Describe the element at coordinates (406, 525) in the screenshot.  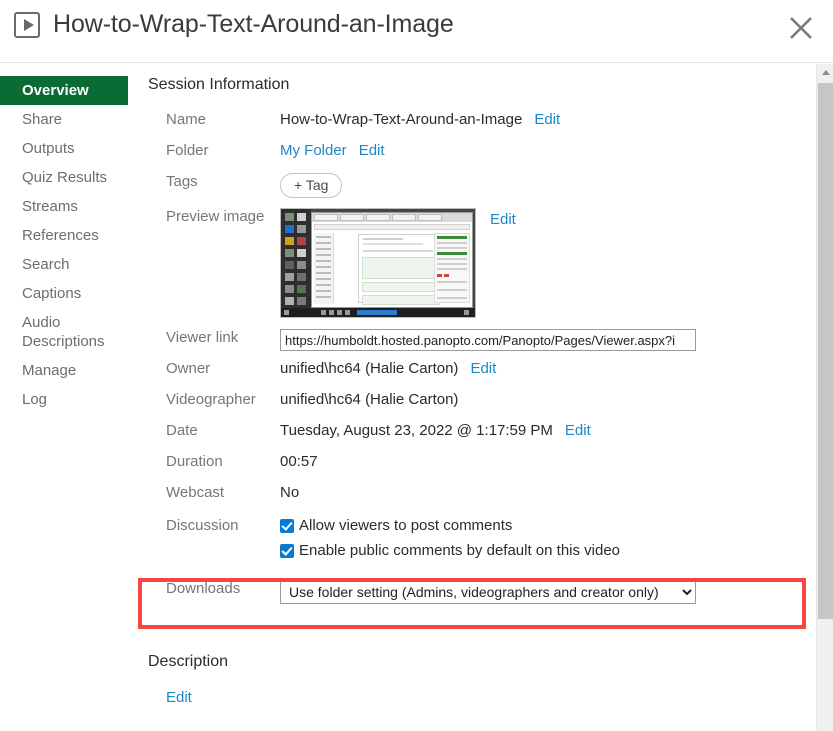
I see `allow-comments-label: Allow viewers to post comments` at that location.